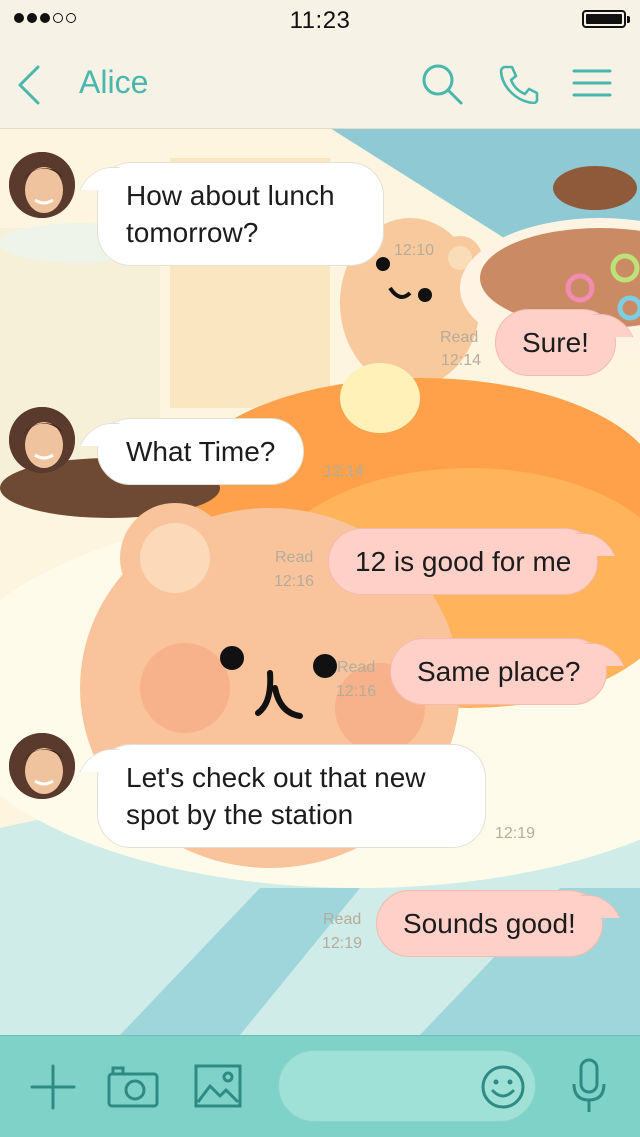  Describe the element at coordinates (53, 1087) in the screenshot. I see `plus-icon` at that location.